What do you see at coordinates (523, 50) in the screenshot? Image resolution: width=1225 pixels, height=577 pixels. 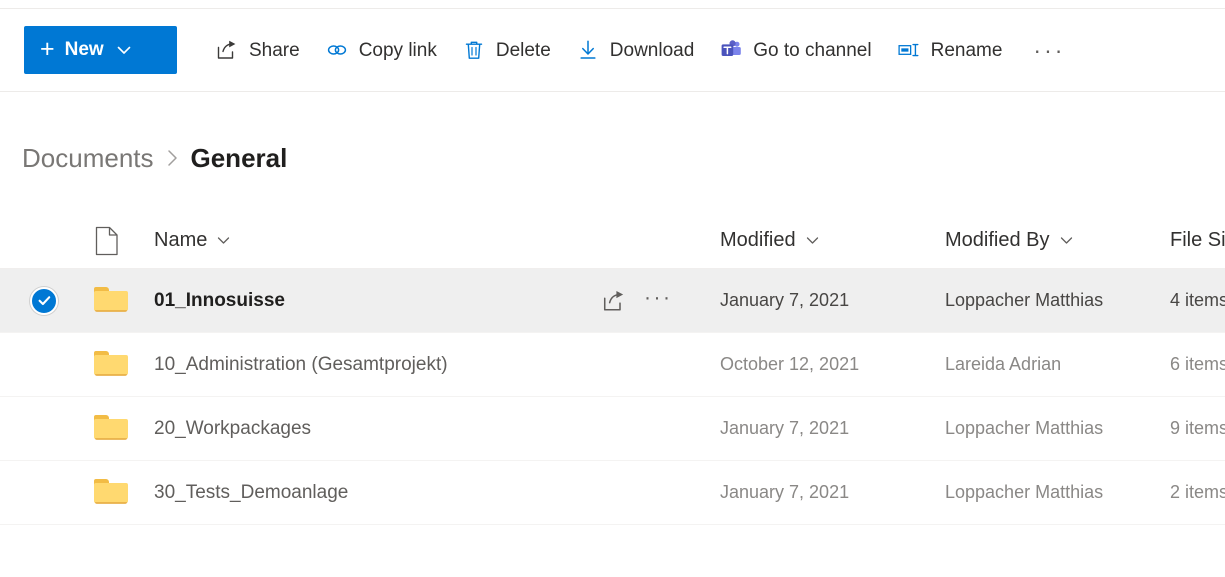 I see `delete-label: Delete` at bounding box center [523, 50].